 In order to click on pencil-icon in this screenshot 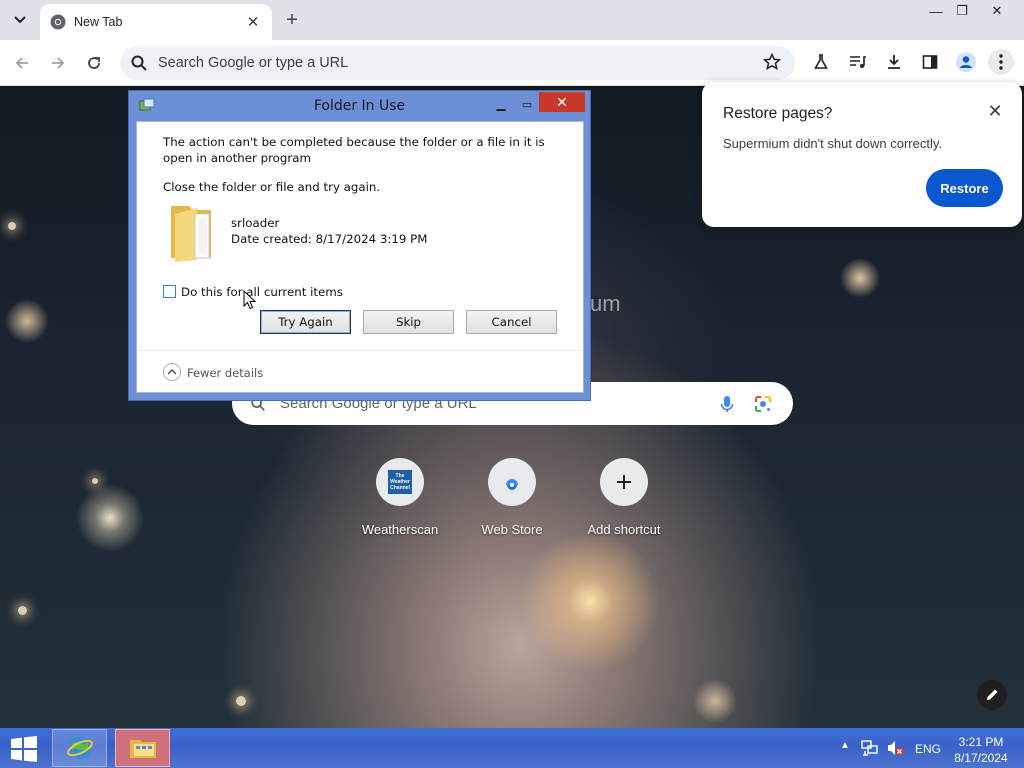, I will do `click(992, 694)`.